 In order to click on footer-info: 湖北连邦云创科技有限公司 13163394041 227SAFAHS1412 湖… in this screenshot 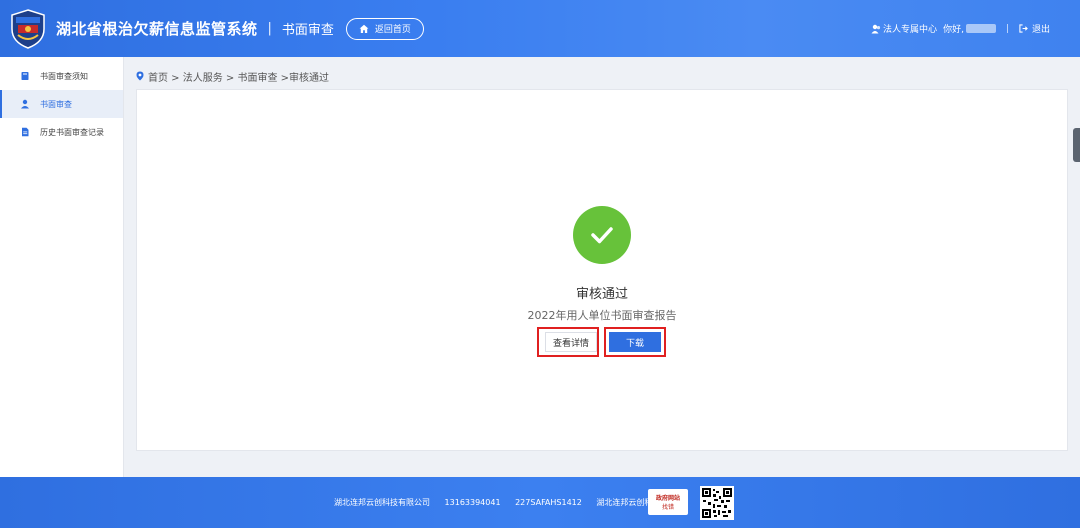, I will do `click(503, 502)`.